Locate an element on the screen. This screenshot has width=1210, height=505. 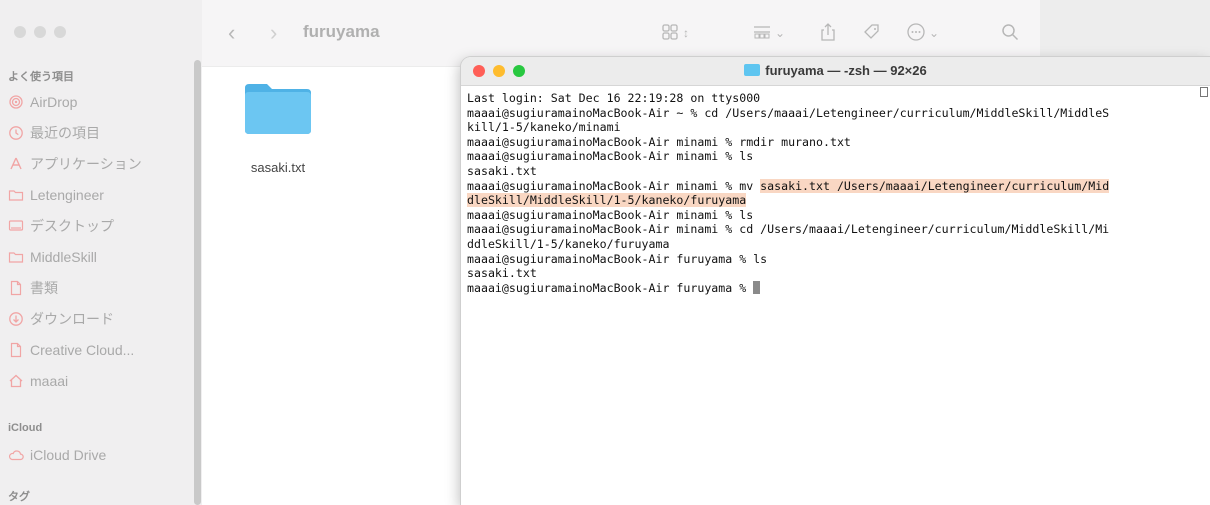
terminal-selection: dleSkill/MiddleSkill/1-5/kaneko/furuyama is located at coordinates (607, 200).